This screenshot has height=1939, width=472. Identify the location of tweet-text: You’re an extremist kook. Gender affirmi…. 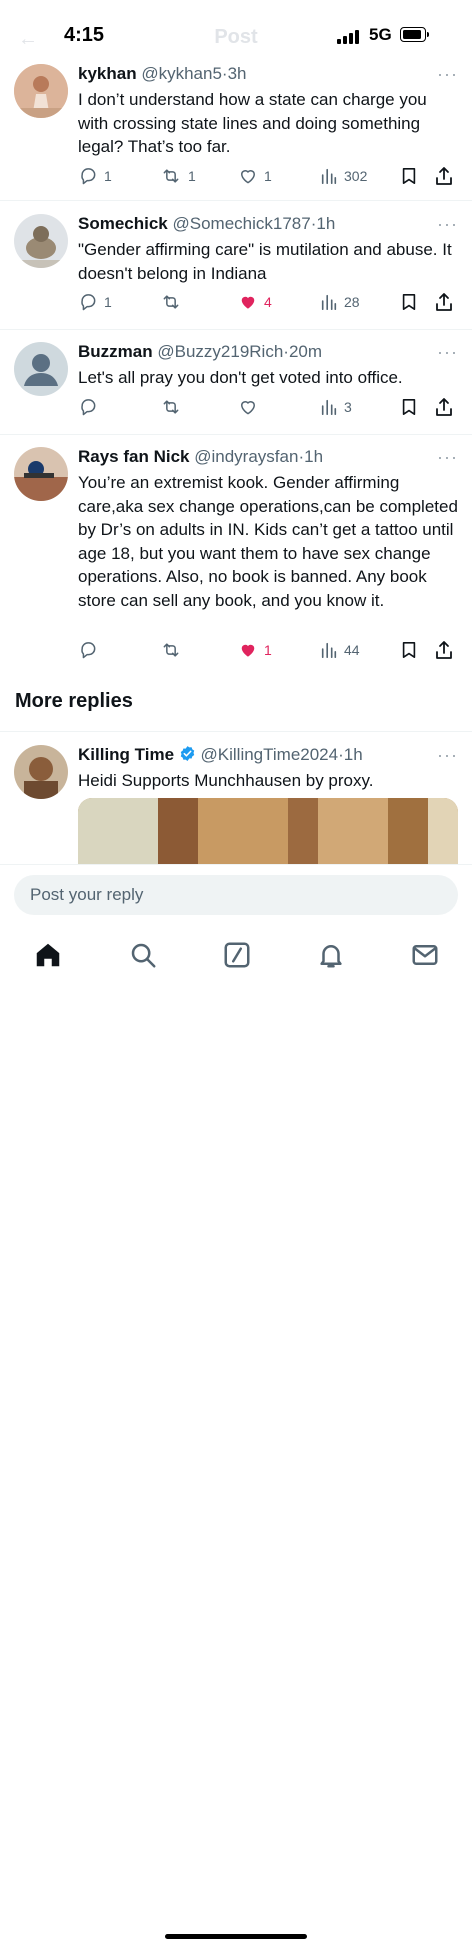
(268, 541).